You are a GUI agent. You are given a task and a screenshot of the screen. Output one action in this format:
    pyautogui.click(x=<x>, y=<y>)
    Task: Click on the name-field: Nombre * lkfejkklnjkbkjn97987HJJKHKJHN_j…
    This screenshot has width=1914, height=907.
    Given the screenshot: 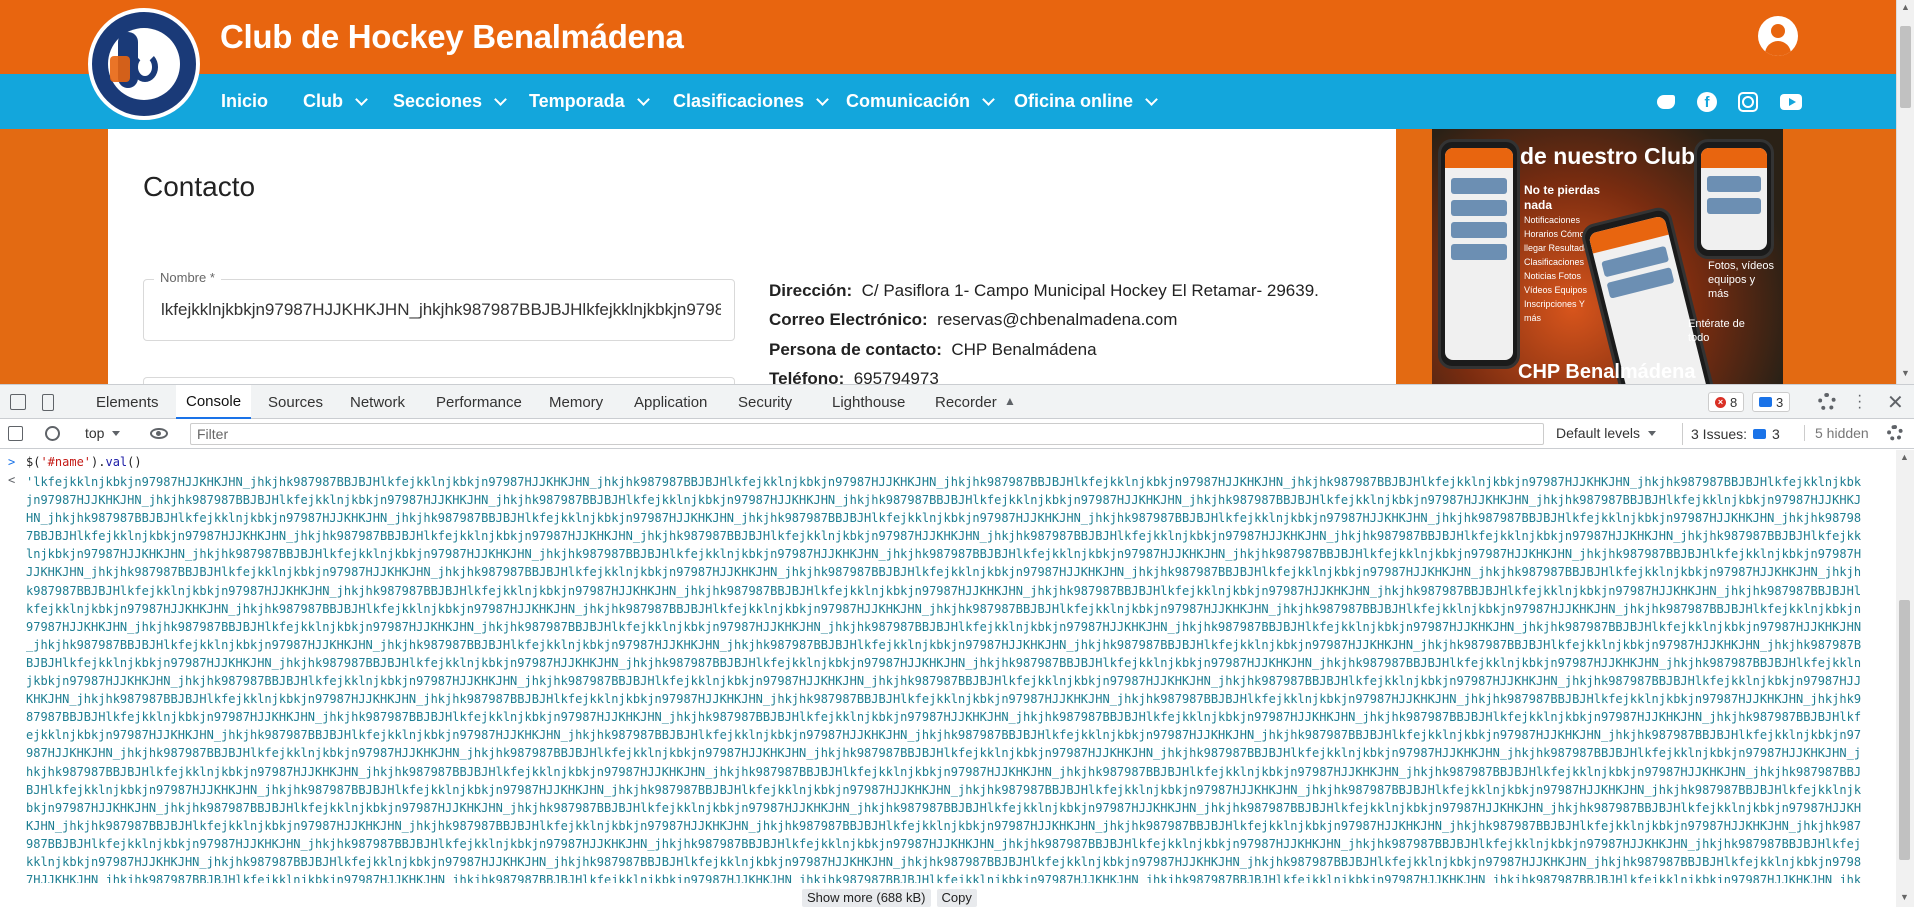 What is the action you would take?
    pyautogui.click(x=439, y=305)
    